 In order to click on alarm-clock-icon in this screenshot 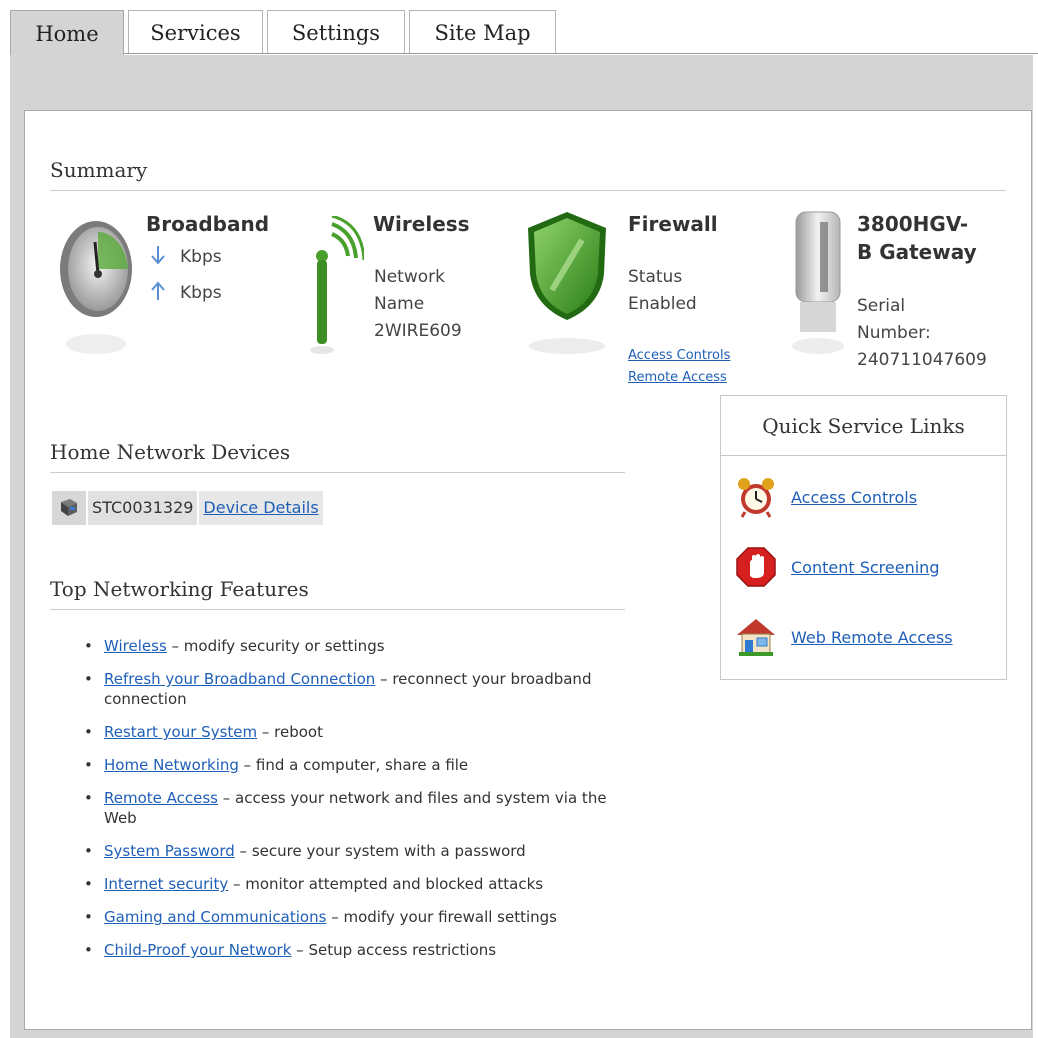, I will do `click(756, 498)`.